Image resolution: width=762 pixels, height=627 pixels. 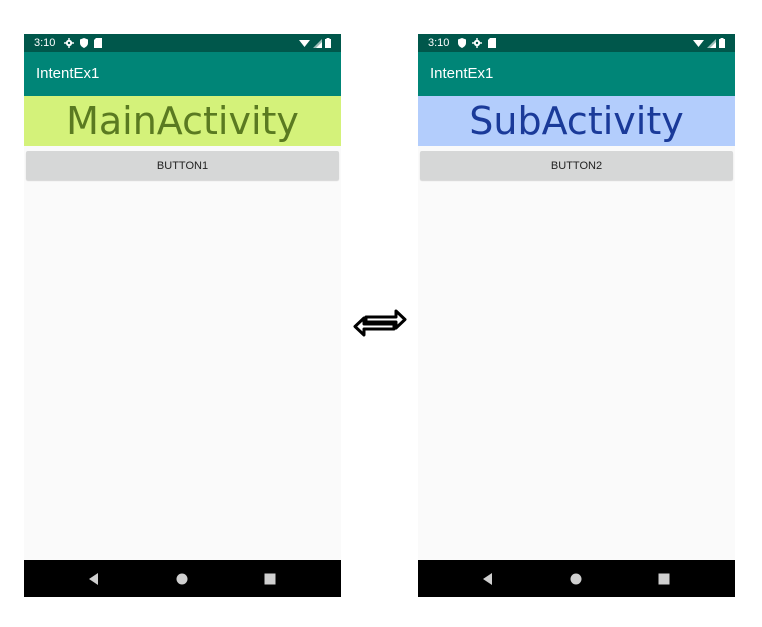 I want to click on activity-label: MainActivity, so click(x=182, y=121).